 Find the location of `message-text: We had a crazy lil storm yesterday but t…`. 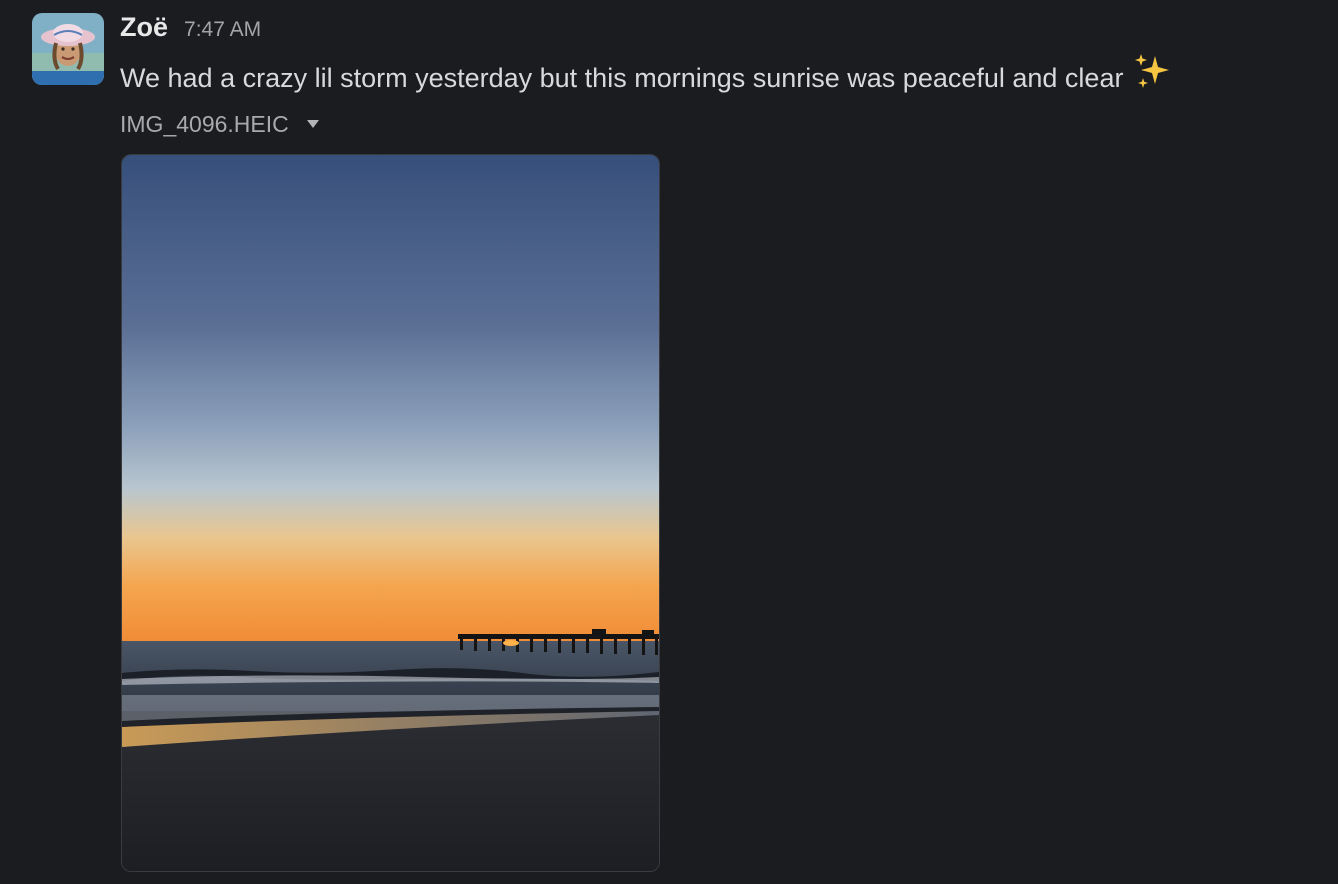

message-text: We had a crazy lil storm yesterday but t… is located at coordinates (646, 77).